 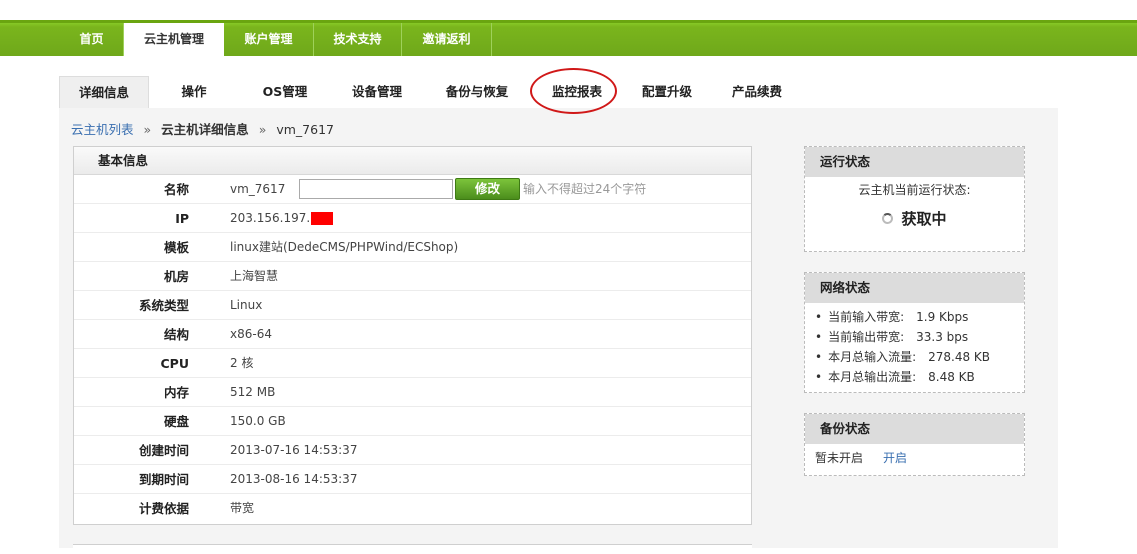 What do you see at coordinates (175, 363) in the screenshot?
I see `info-label: CPU` at bounding box center [175, 363].